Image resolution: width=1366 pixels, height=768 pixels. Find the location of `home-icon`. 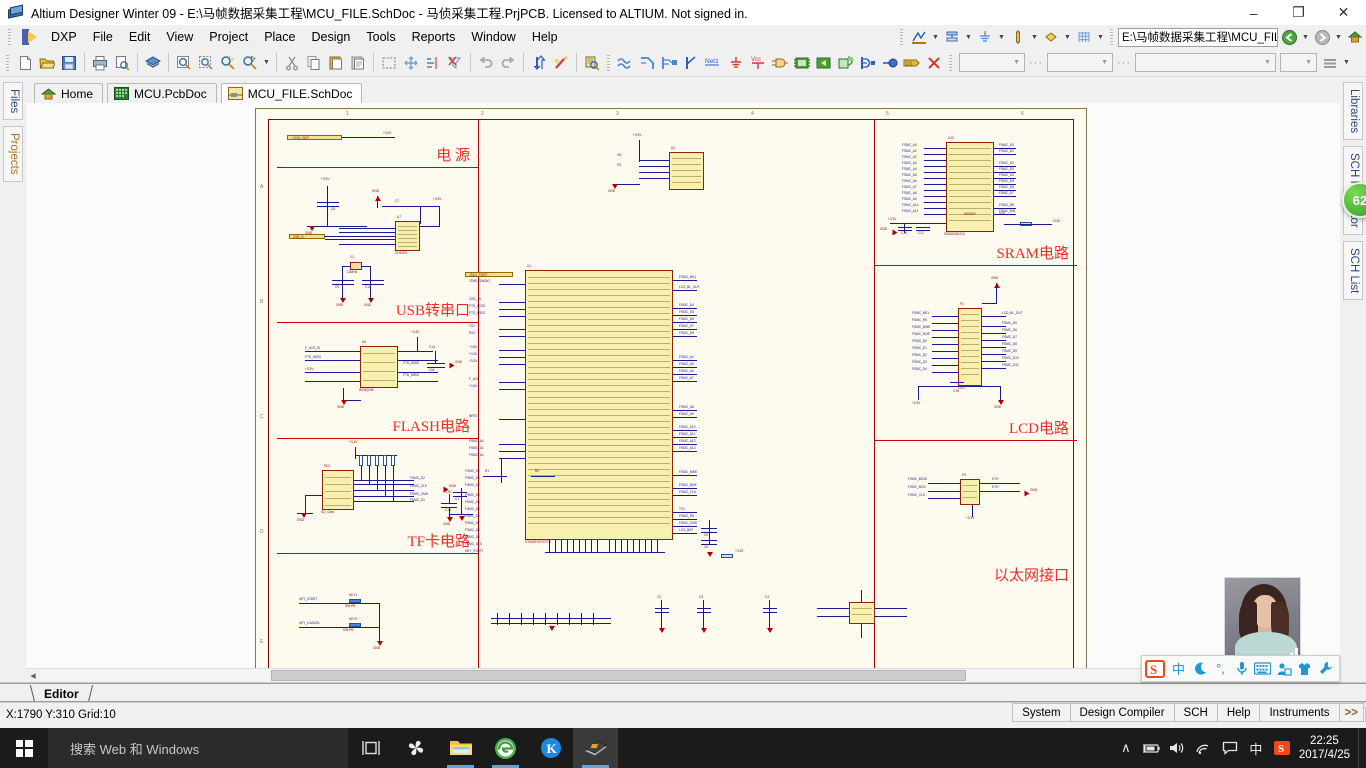

home-icon is located at coordinates (1355, 37).